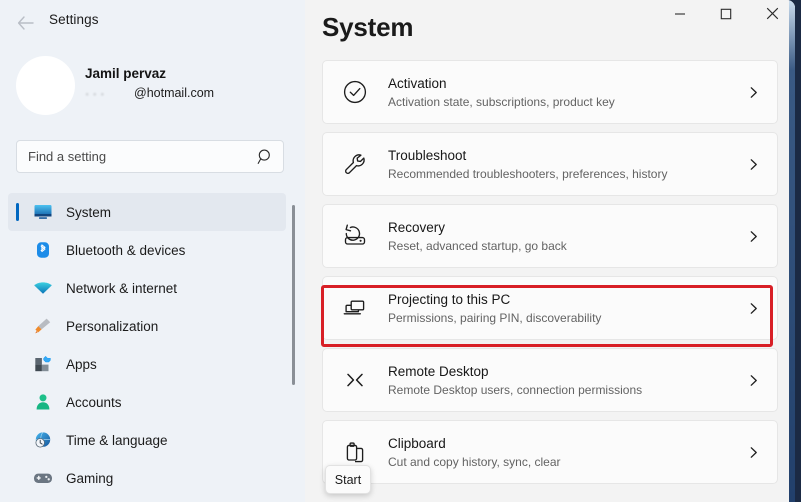 This screenshot has height=502, width=801. Describe the element at coordinates (45, 85) in the screenshot. I see `avatar` at that location.